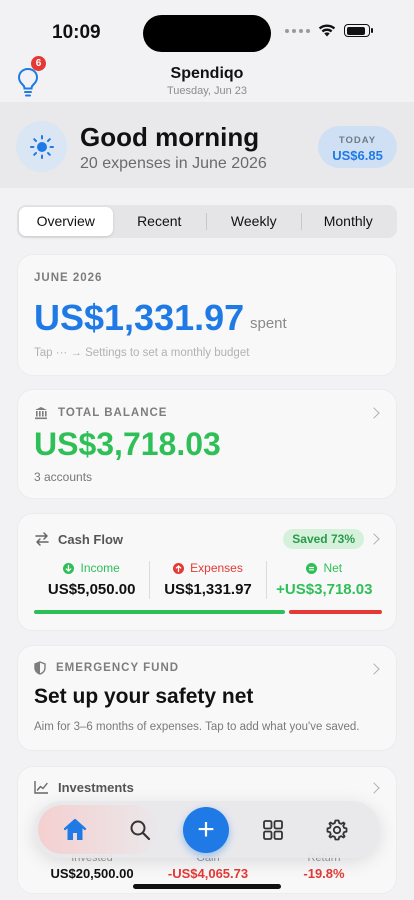  I want to click on gear-icon, so click(337, 830).